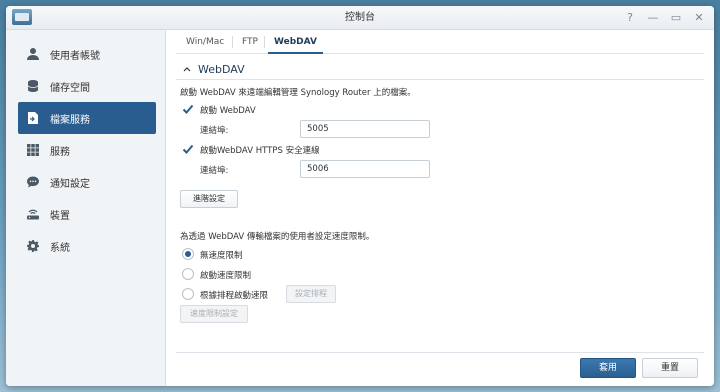  I want to click on gear-icon, so click(33, 246).